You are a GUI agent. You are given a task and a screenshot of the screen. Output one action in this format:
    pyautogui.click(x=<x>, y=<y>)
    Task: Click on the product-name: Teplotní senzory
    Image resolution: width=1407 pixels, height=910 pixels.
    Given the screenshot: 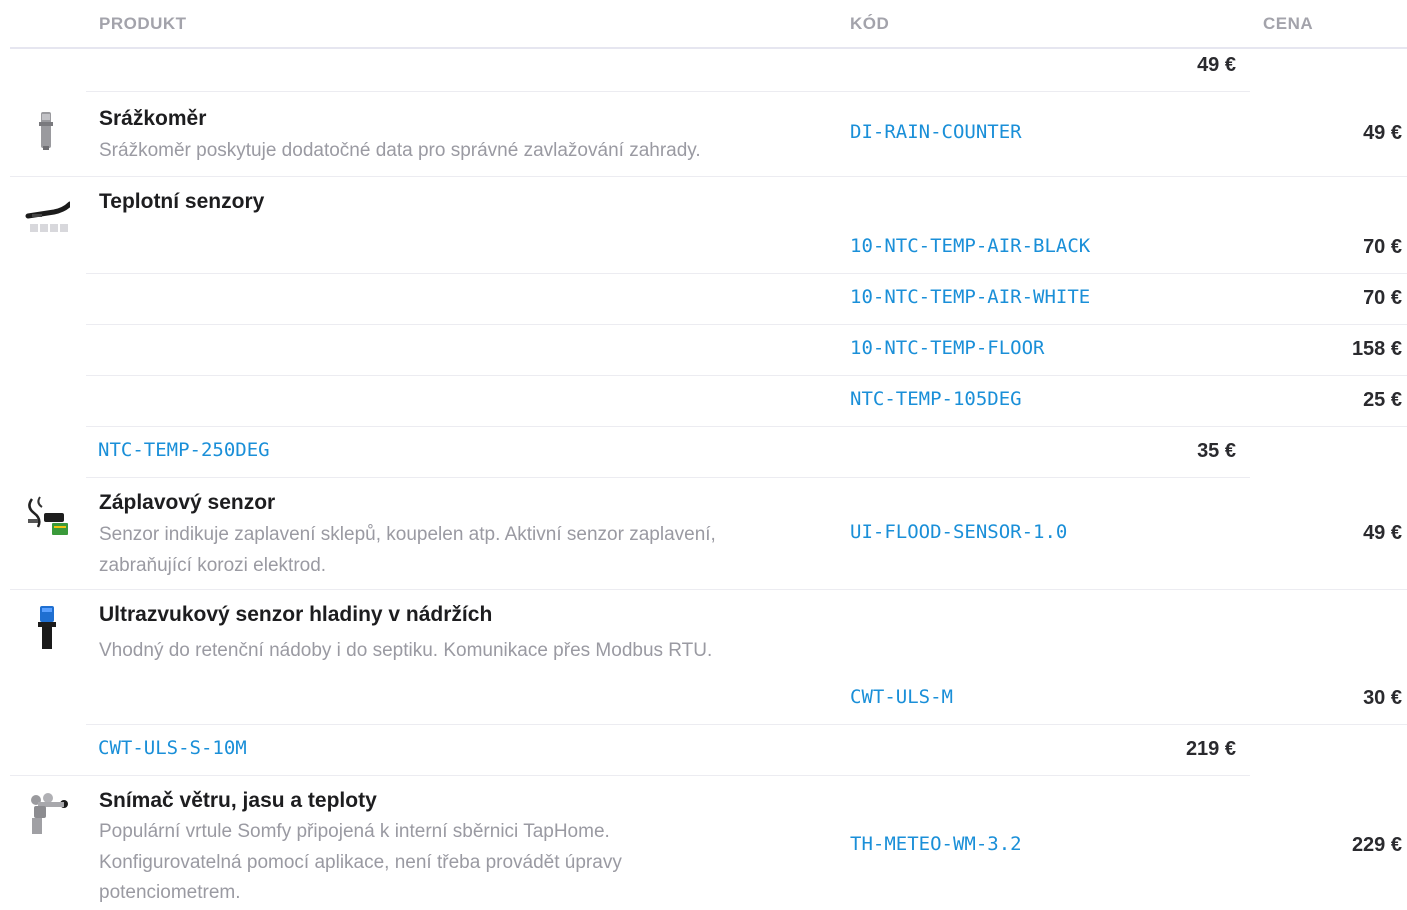 What is the action you would take?
    pyautogui.click(x=182, y=201)
    